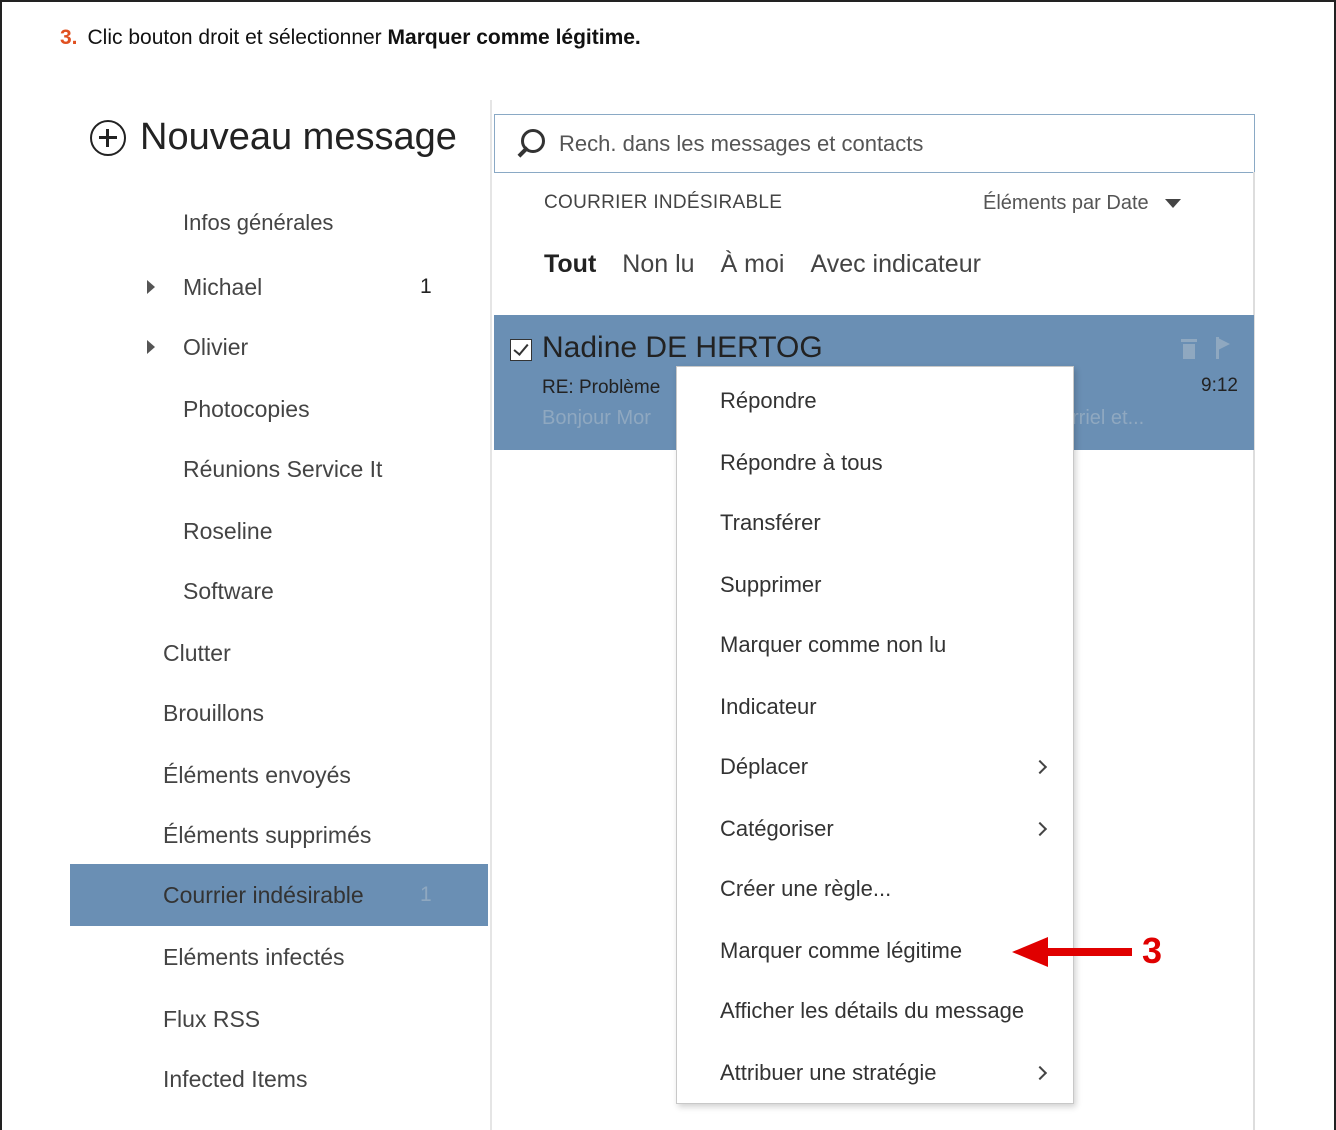  What do you see at coordinates (279, 713) in the screenshot?
I see `folder-item: Brouillons` at bounding box center [279, 713].